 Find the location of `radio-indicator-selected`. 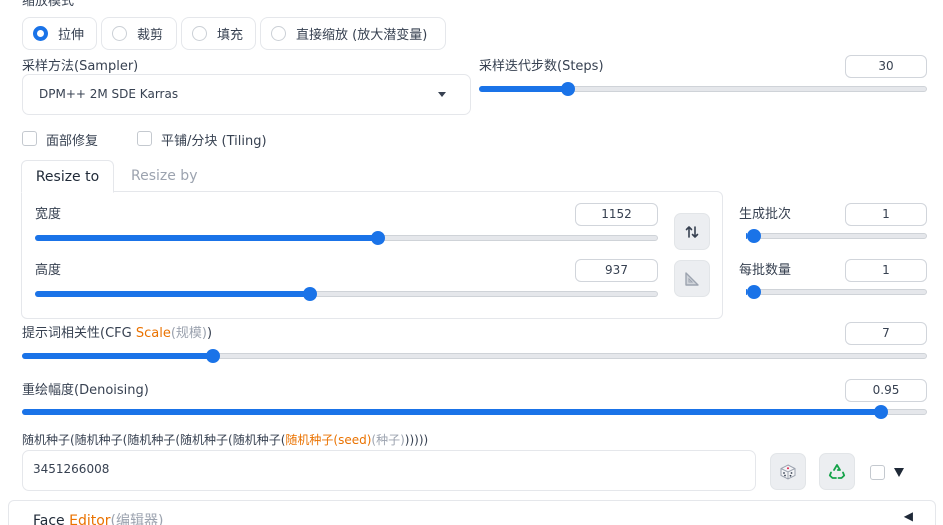

radio-indicator-selected is located at coordinates (40, 33).